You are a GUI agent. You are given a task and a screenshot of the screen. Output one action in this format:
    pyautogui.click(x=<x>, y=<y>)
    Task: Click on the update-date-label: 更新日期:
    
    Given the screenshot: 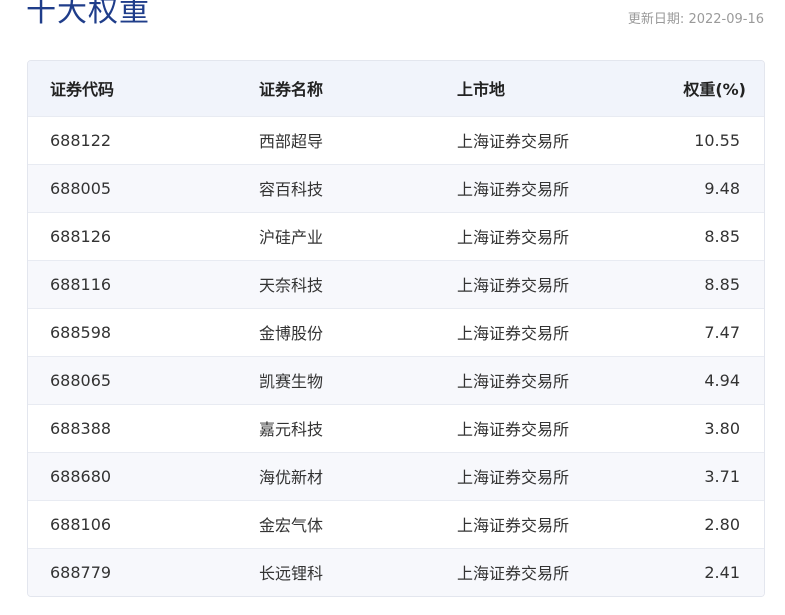 What is the action you would take?
    pyautogui.click(x=656, y=19)
    